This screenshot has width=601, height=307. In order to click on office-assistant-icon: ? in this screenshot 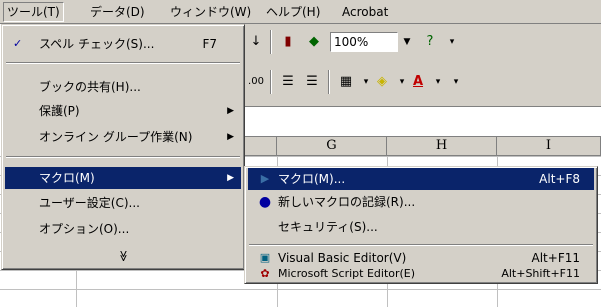, I will do `click(430, 42)`.